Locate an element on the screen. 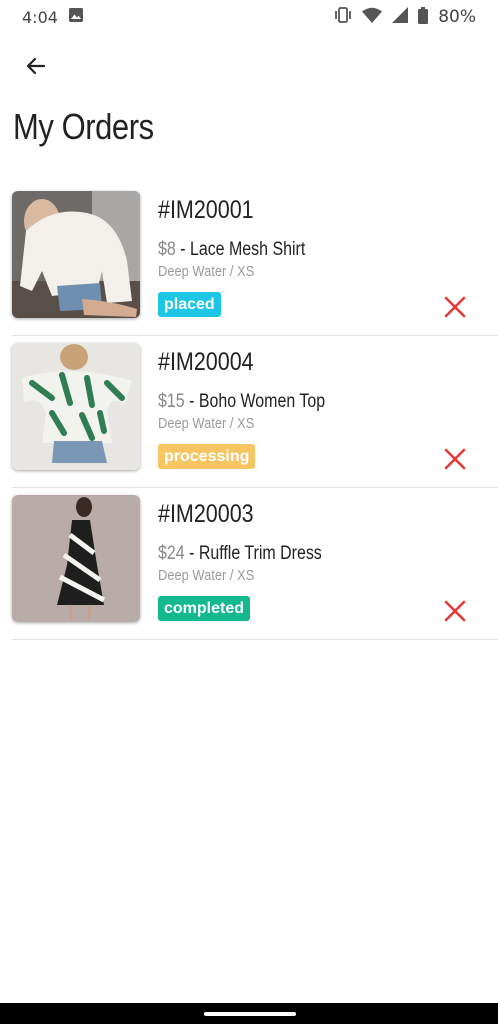 The image size is (498, 1024). wifi-icon is located at coordinates (372, 17).